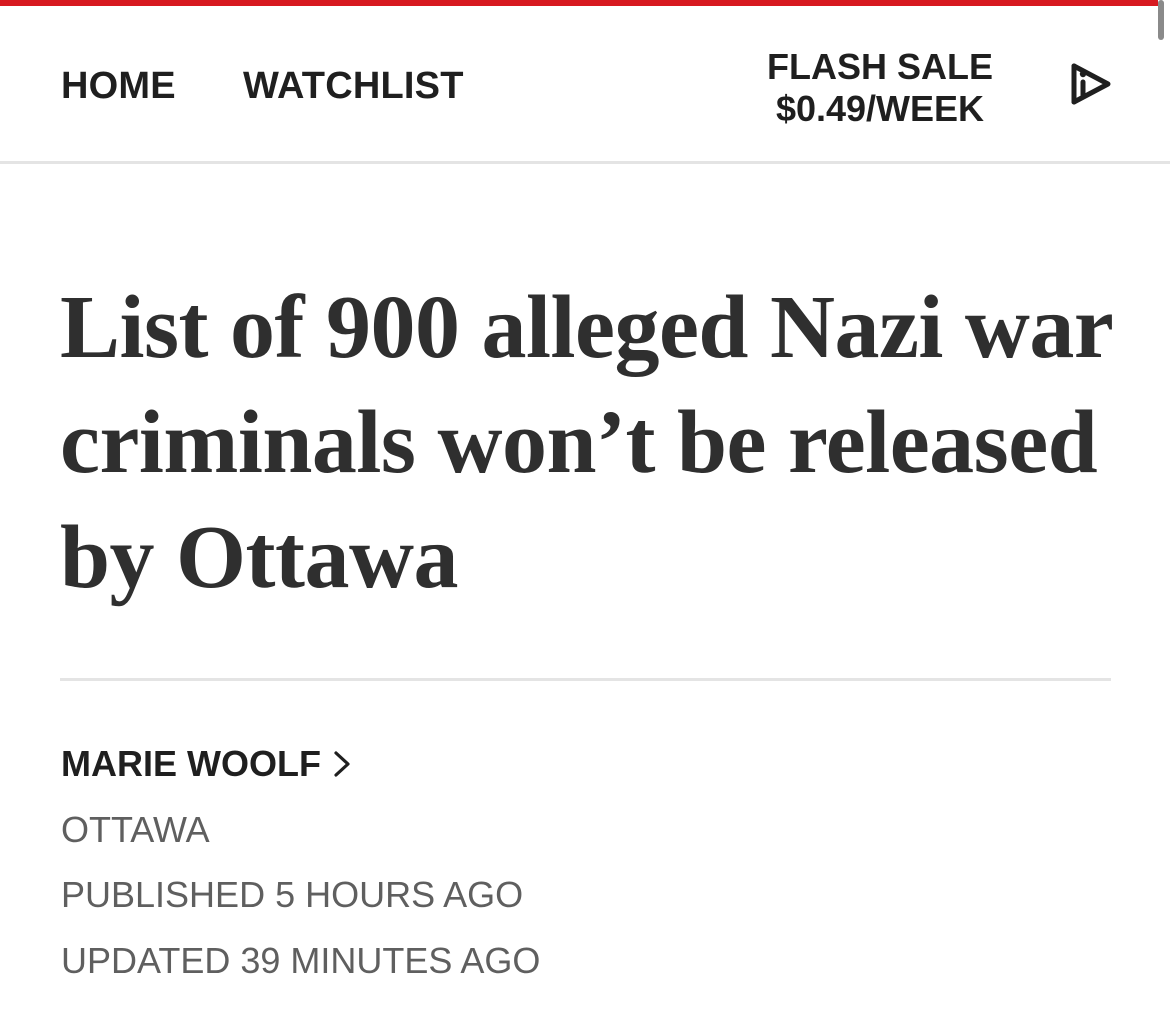 This screenshot has width=1170, height=1029. Describe the element at coordinates (353, 86) in the screenshot. I see `nav-watchlist-link: WATCHLIST` at that location.